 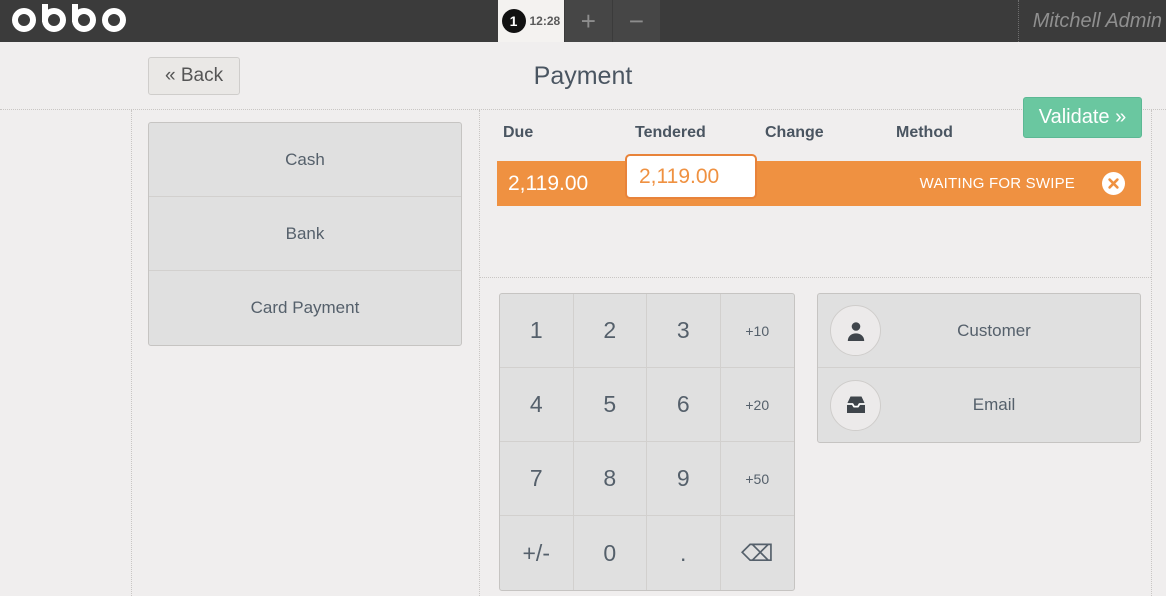 What do you see at coordinates (839, 21) in the screenshot?
I see `topbar-spacer-right` at bounding box center [839, 21].